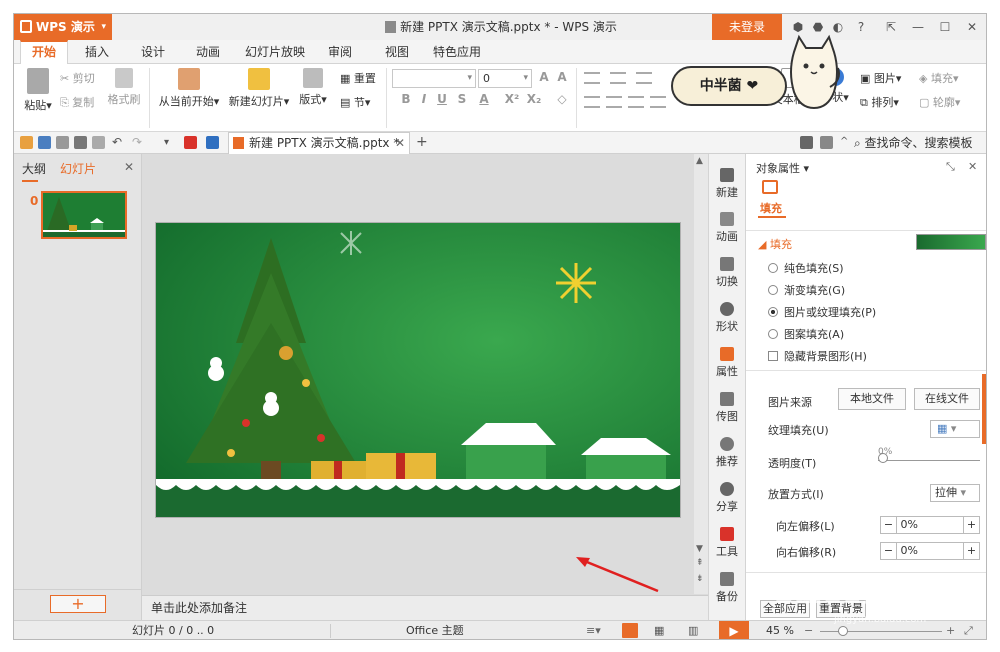 The width and height of the screenshot is (1000, 652). Describe the element at coordinates (727, 498) in the screenshot. I see `sidebar-item-share: 分享` at that location.